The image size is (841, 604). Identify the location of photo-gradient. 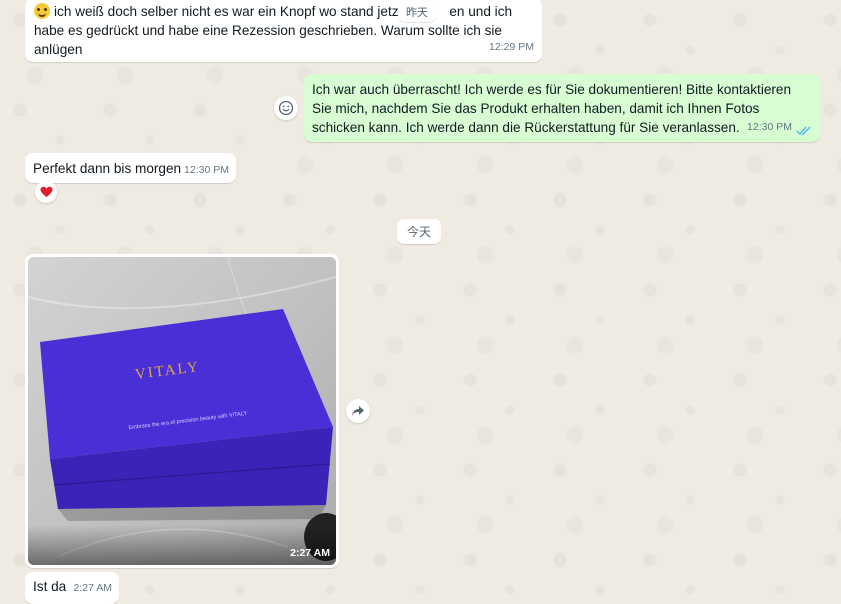
(182, 545).